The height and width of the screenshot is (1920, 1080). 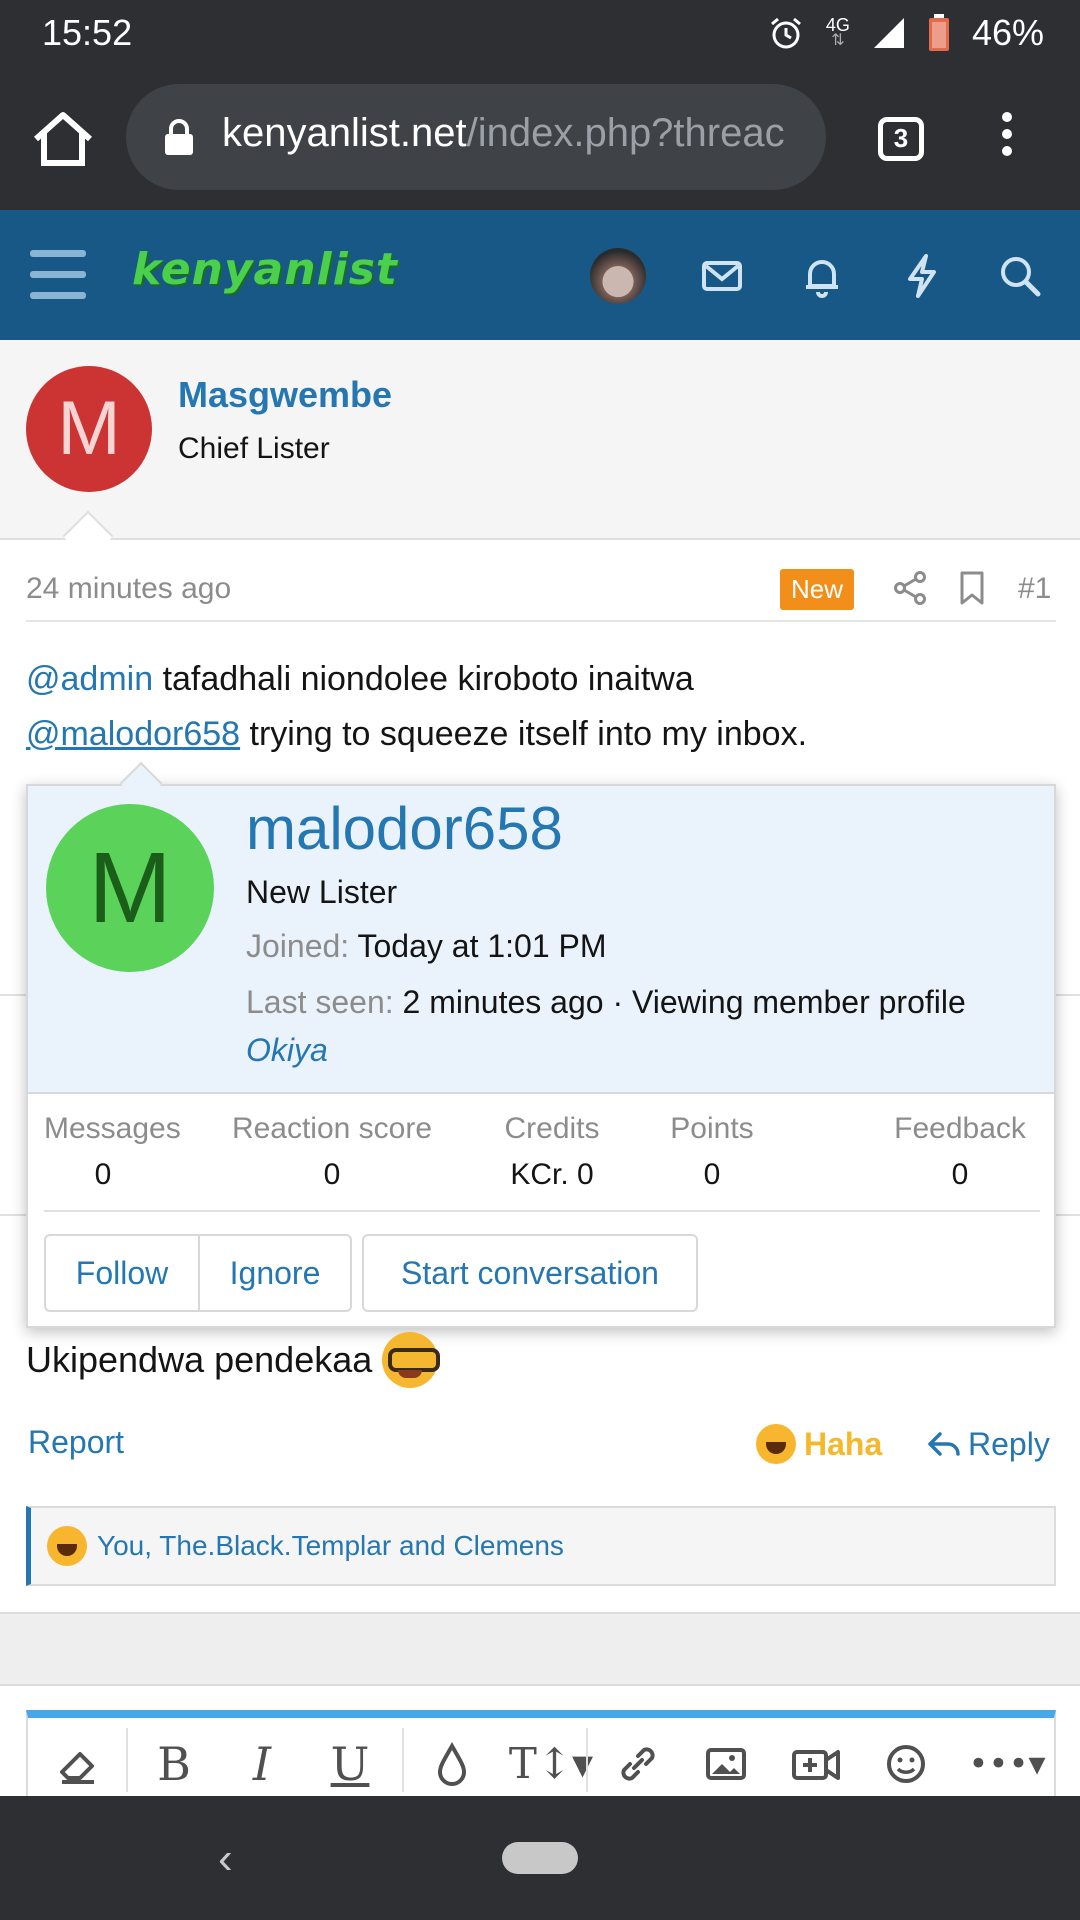 What do you see at coordinates (944, 1444) in the screenshot?
I see `reply-icon` at bounding box center [944, 1444].